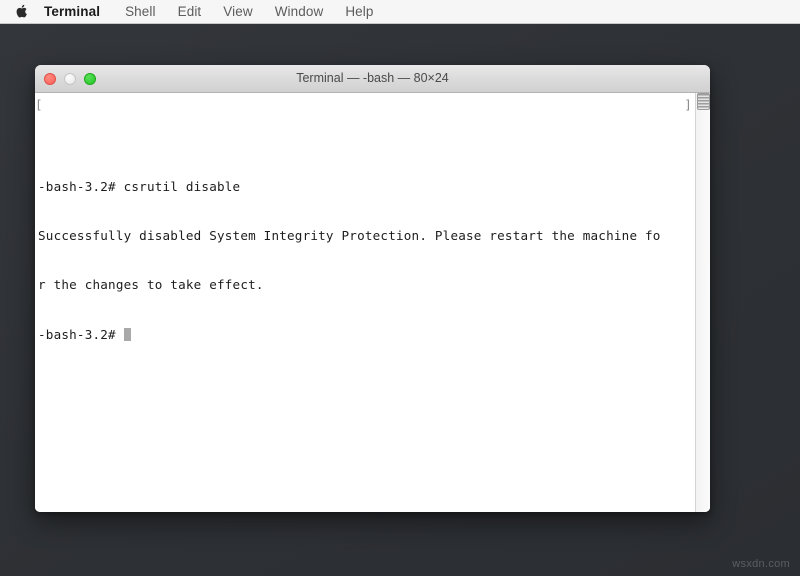  What do you see at coordinates (190, 12) in the screenshot?
I see `menu-item-edit: Edit` at bounding box center [190, 12].